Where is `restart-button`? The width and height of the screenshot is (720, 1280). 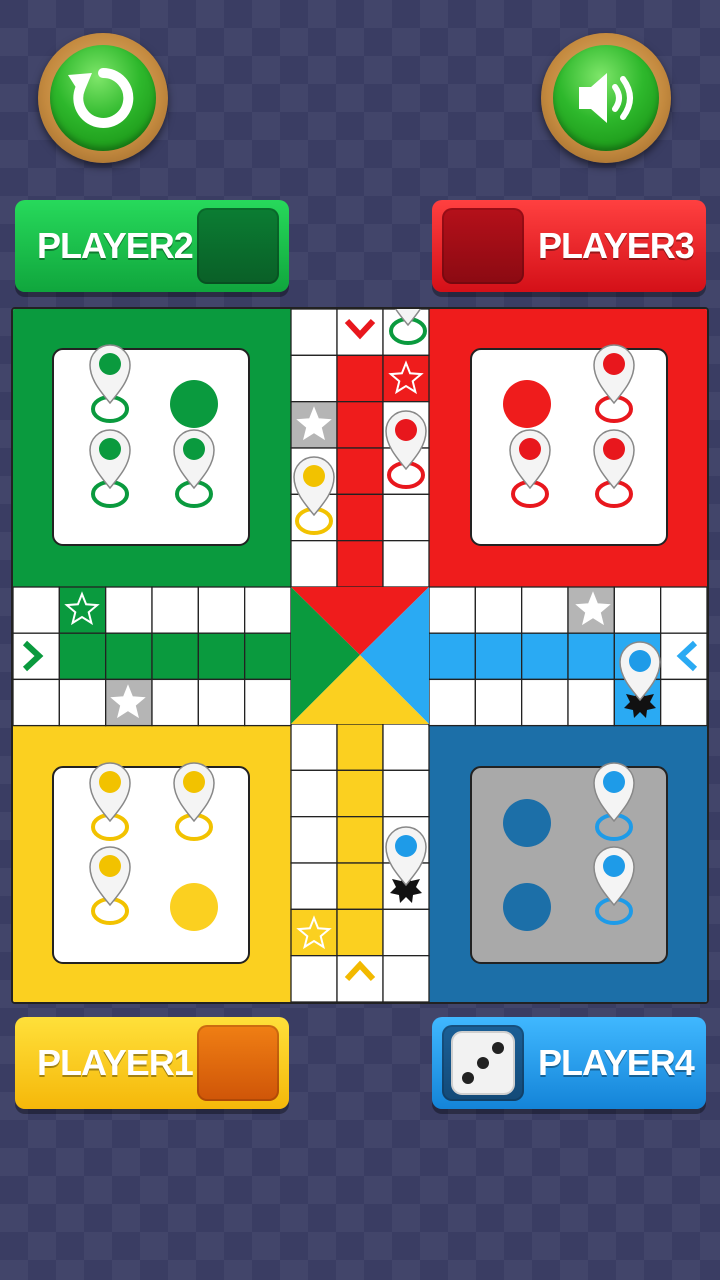
restart-button is located at coordinates (103, 98).